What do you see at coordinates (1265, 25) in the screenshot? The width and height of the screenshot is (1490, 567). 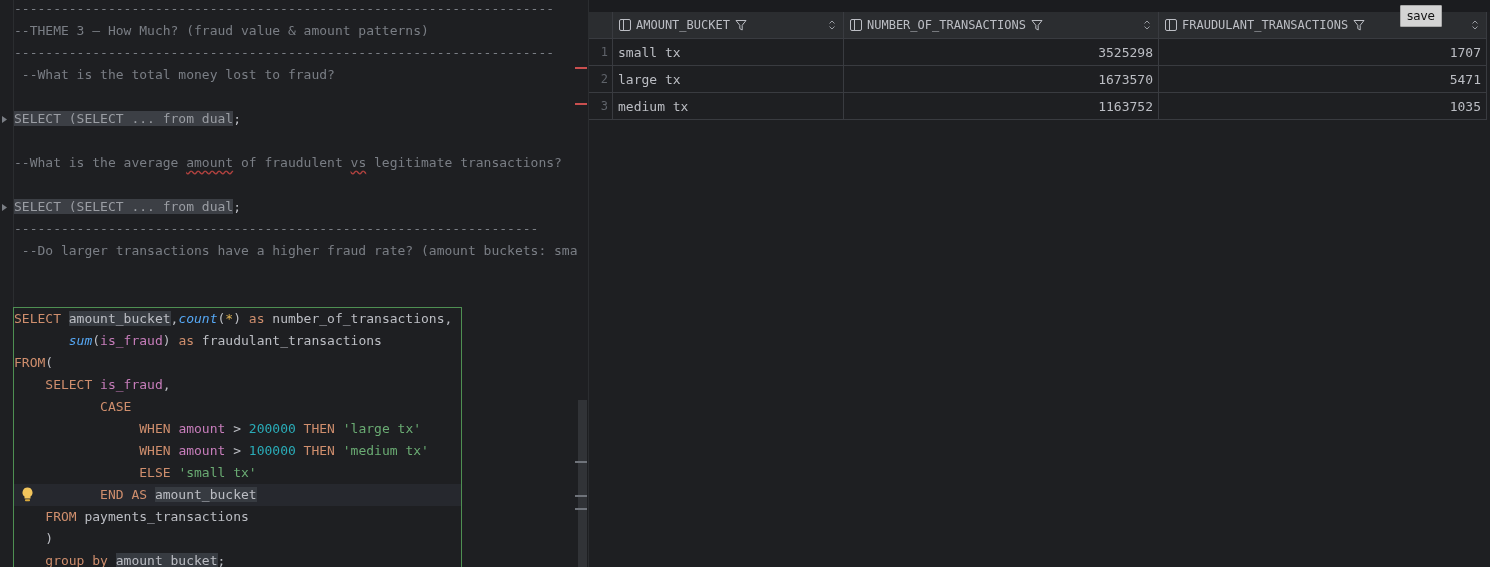 I see `column-title: FRAUDULANT_TRANSACTIONS` at bounding box center [1265, 25].